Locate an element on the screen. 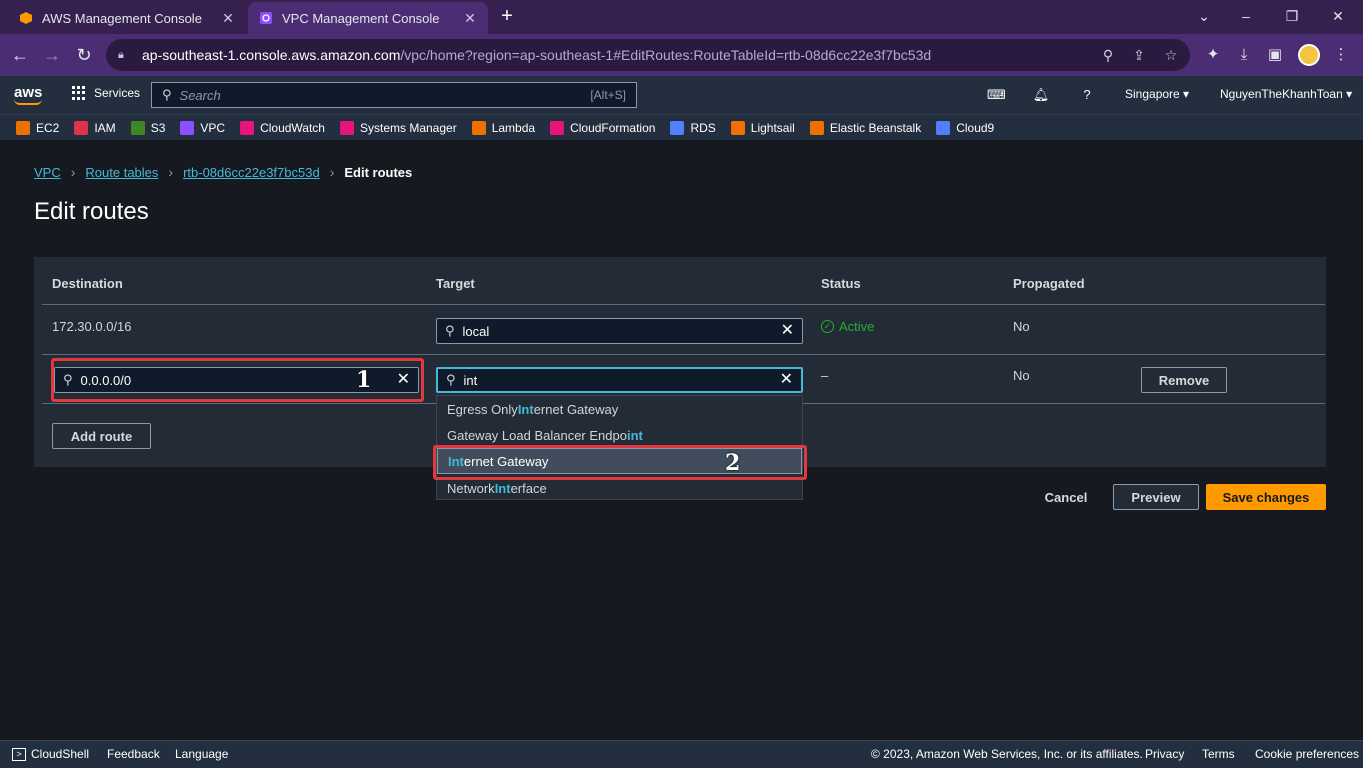 The image size is (1363, 768). privacy-link: Privacy is located at coordinates (1164, 754).